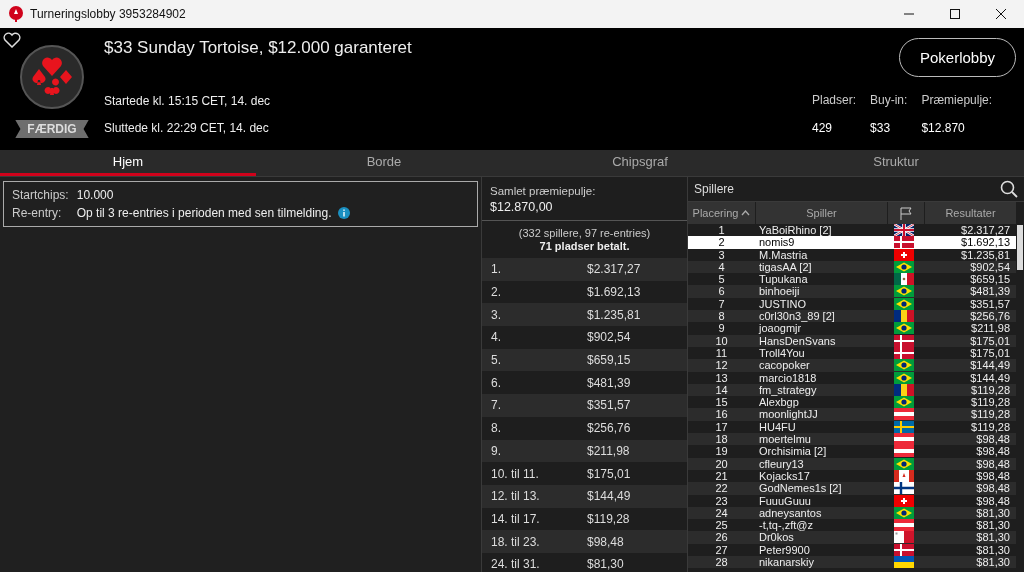 This screenshot has width=1024, height=572. I want to click on prize-place: 6., so click(496, 382).